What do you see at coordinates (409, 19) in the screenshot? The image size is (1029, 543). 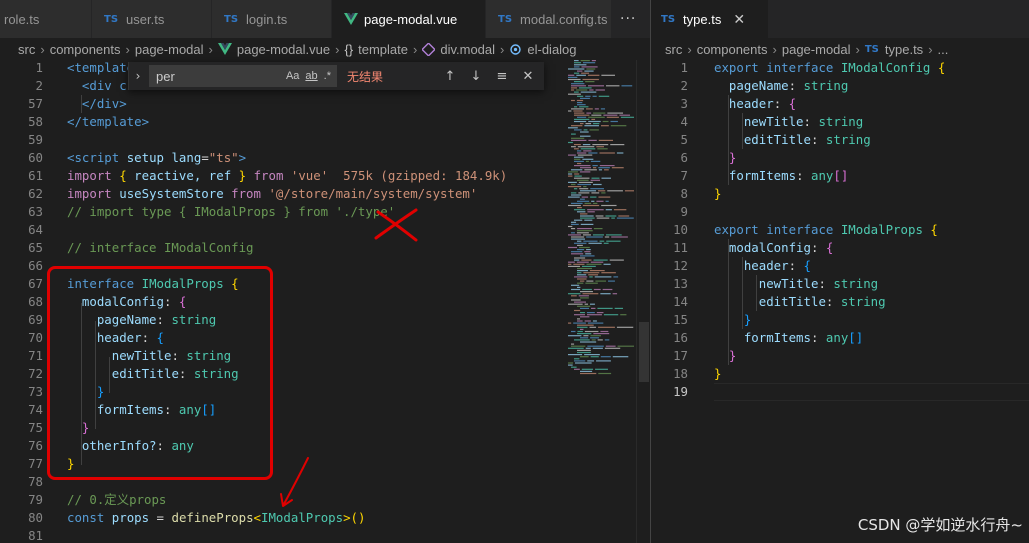 I see `tab-page-modal-vue: page-modal.vue` at bounding box center [409, 19].